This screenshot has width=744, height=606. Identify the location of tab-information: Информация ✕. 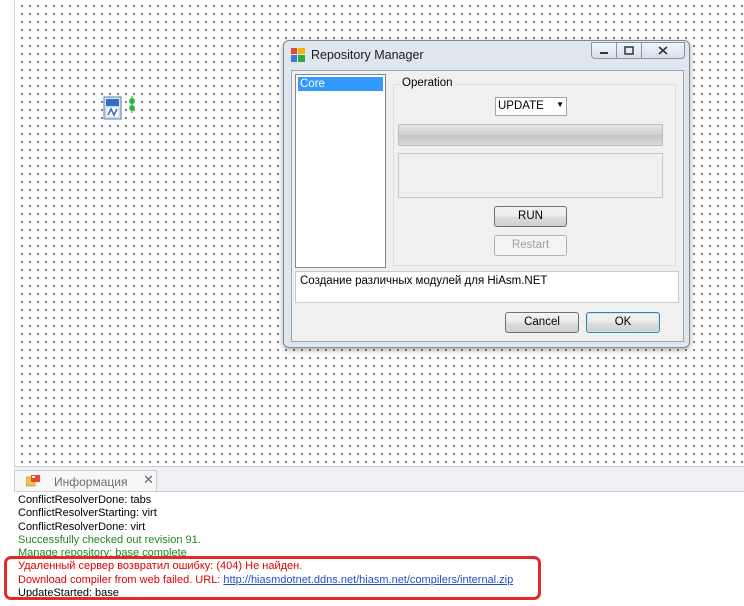
(85, 480).